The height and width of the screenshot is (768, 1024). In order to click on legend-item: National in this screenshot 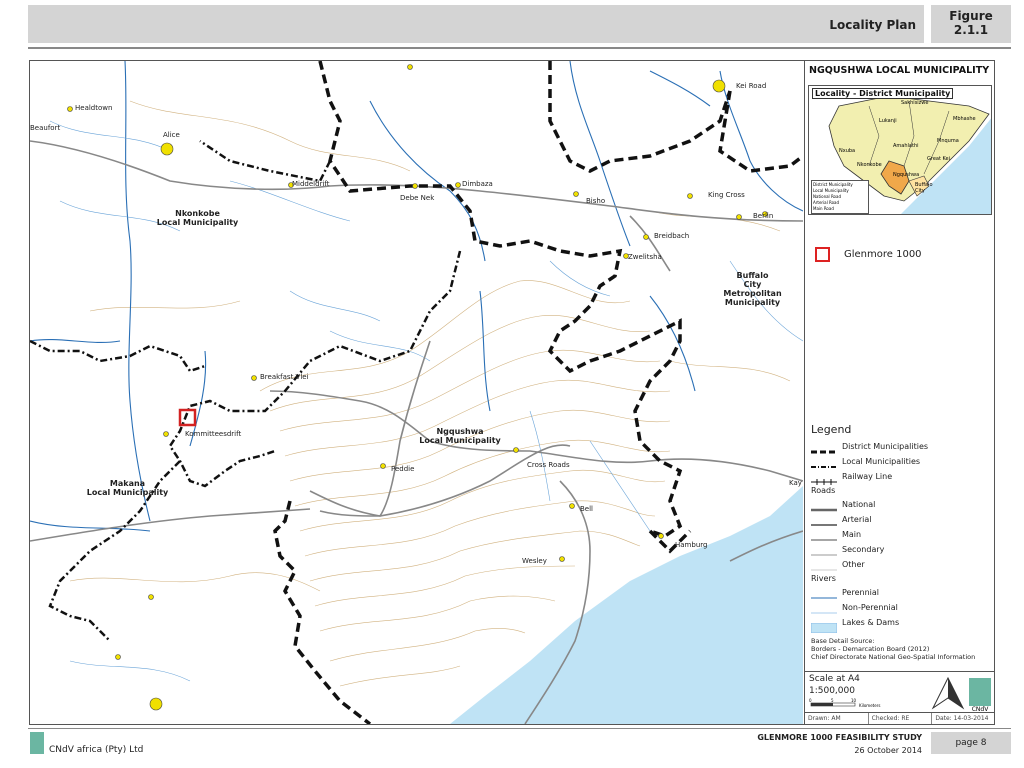, I will do `click(901, 504)`.